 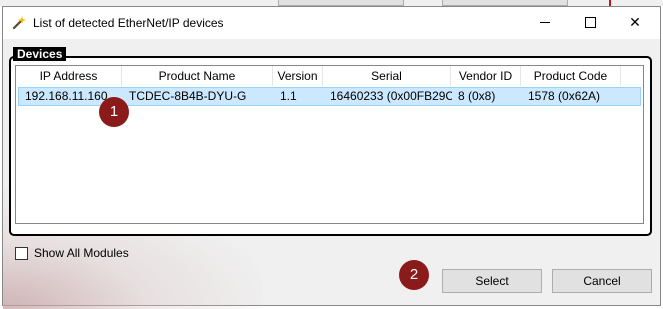 I want to click on select-button: Select, so click(x=492, y=281).